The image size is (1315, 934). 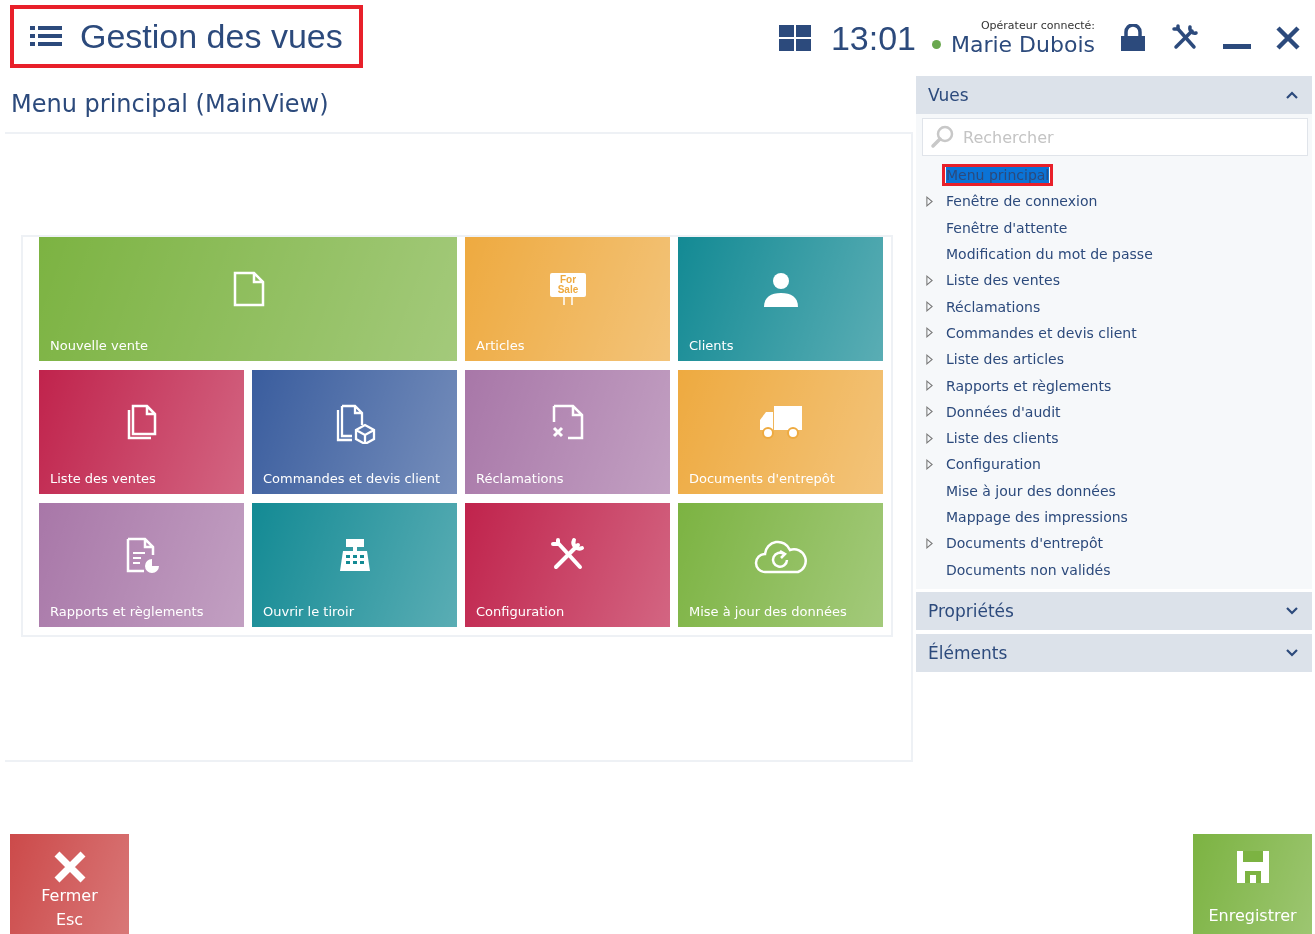 What do you see at coordinates (1005, 359) in the screenshot?
I see `tree-item: Liste des articles` at bounding box center [1005, 359].